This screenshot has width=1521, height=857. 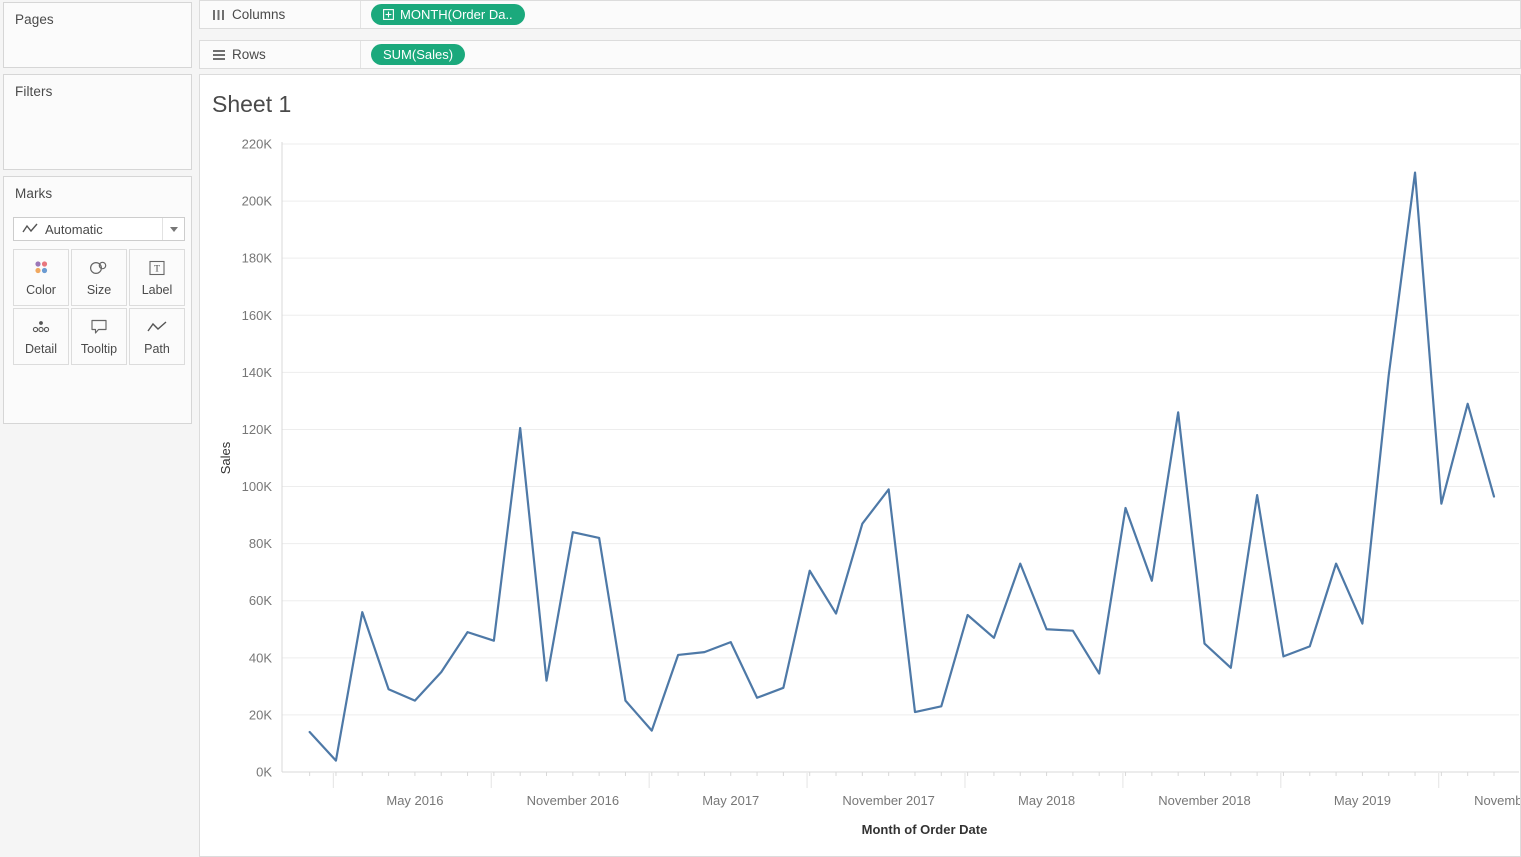 I want to click on y-axis-tick-label: 140K, so click(x=257, y=372).